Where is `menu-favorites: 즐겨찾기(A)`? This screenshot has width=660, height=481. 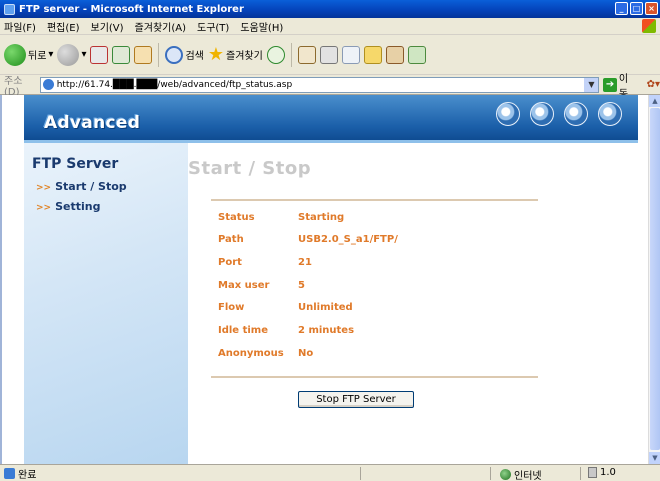
menu-favorites: 즐겨찾기(A) is located at coordinates (160, 26).